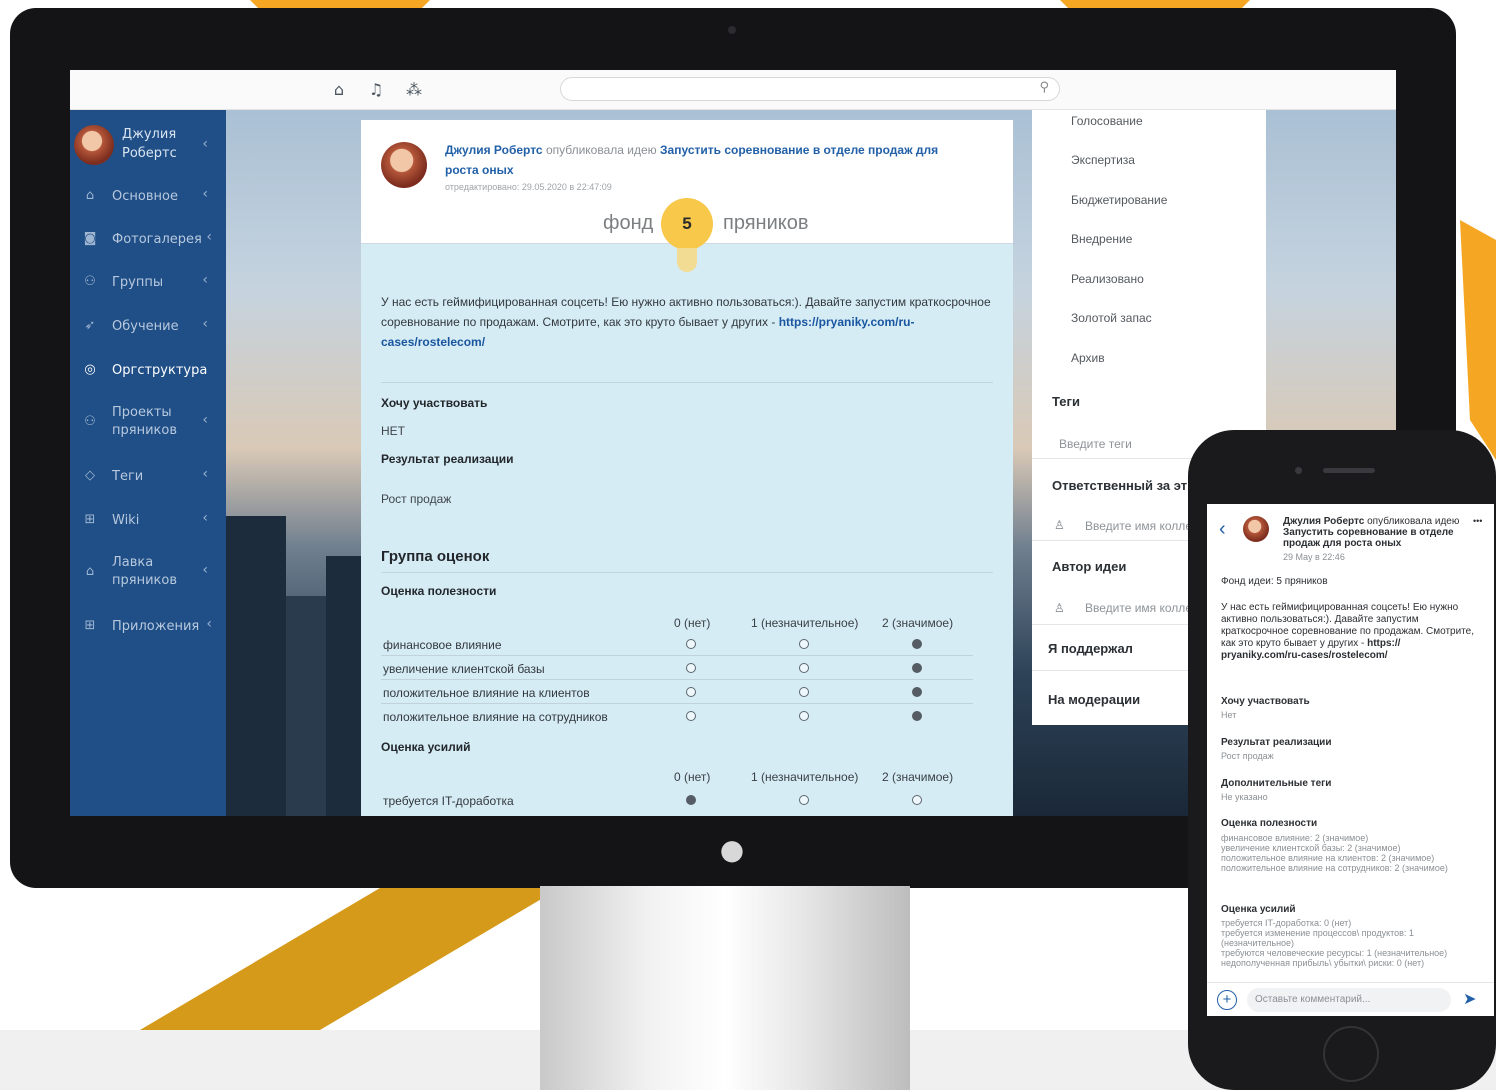 Image resolution: width=1496 pixels, height=1090 pixels. I want to click on shop-icon: ⌂, so click(90, 571).